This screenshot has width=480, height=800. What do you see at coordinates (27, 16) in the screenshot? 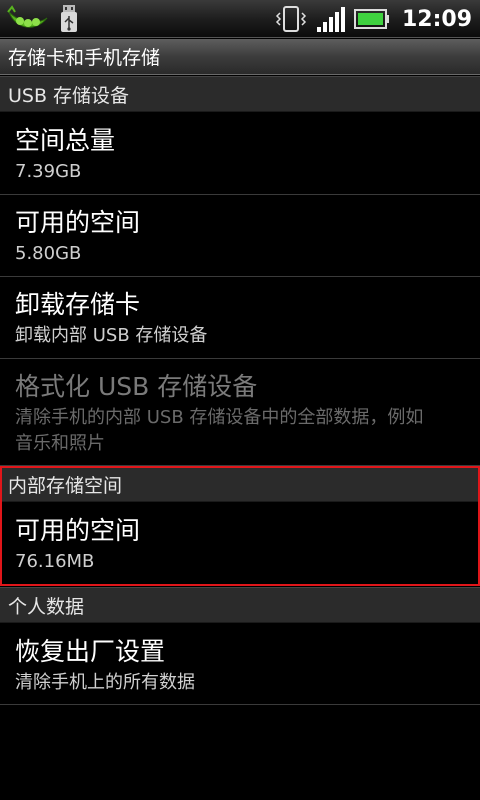
I see `pea-pod-icon` at bounding box center [27, 16].